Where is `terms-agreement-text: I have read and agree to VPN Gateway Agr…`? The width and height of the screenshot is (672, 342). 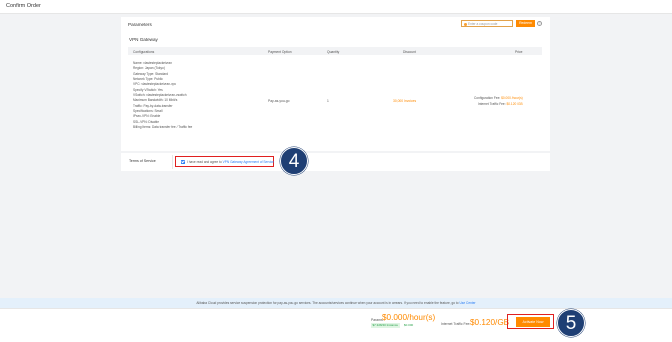 terms-agreement-text: I have read and agree to VPN Gateway Agr… is located at coordinates (230, 162).